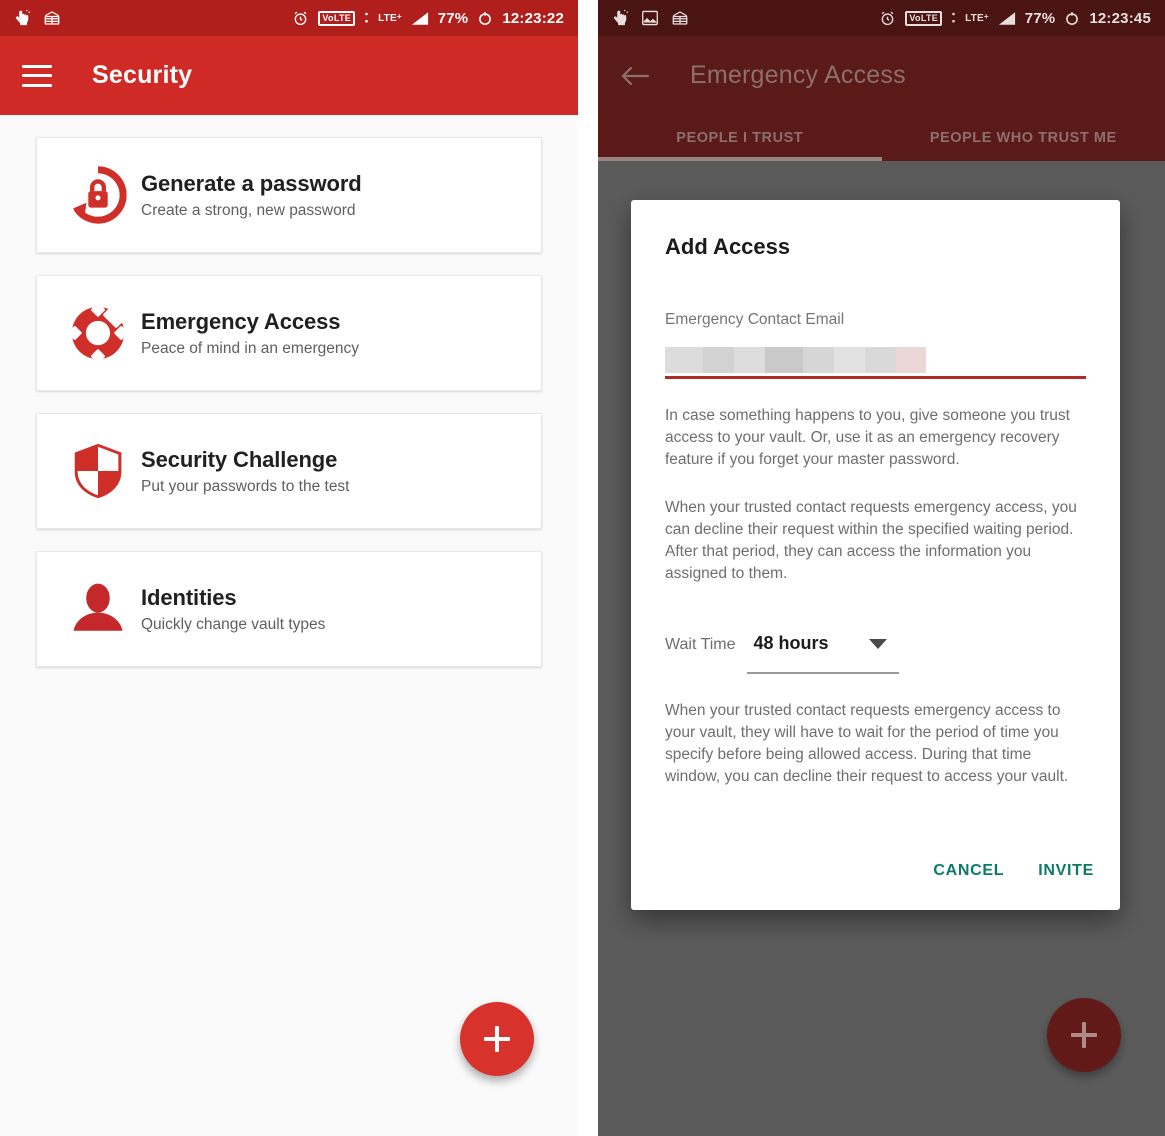 The image size is (1165, 1136). I want to click on shield-icon, so click(98, 471).